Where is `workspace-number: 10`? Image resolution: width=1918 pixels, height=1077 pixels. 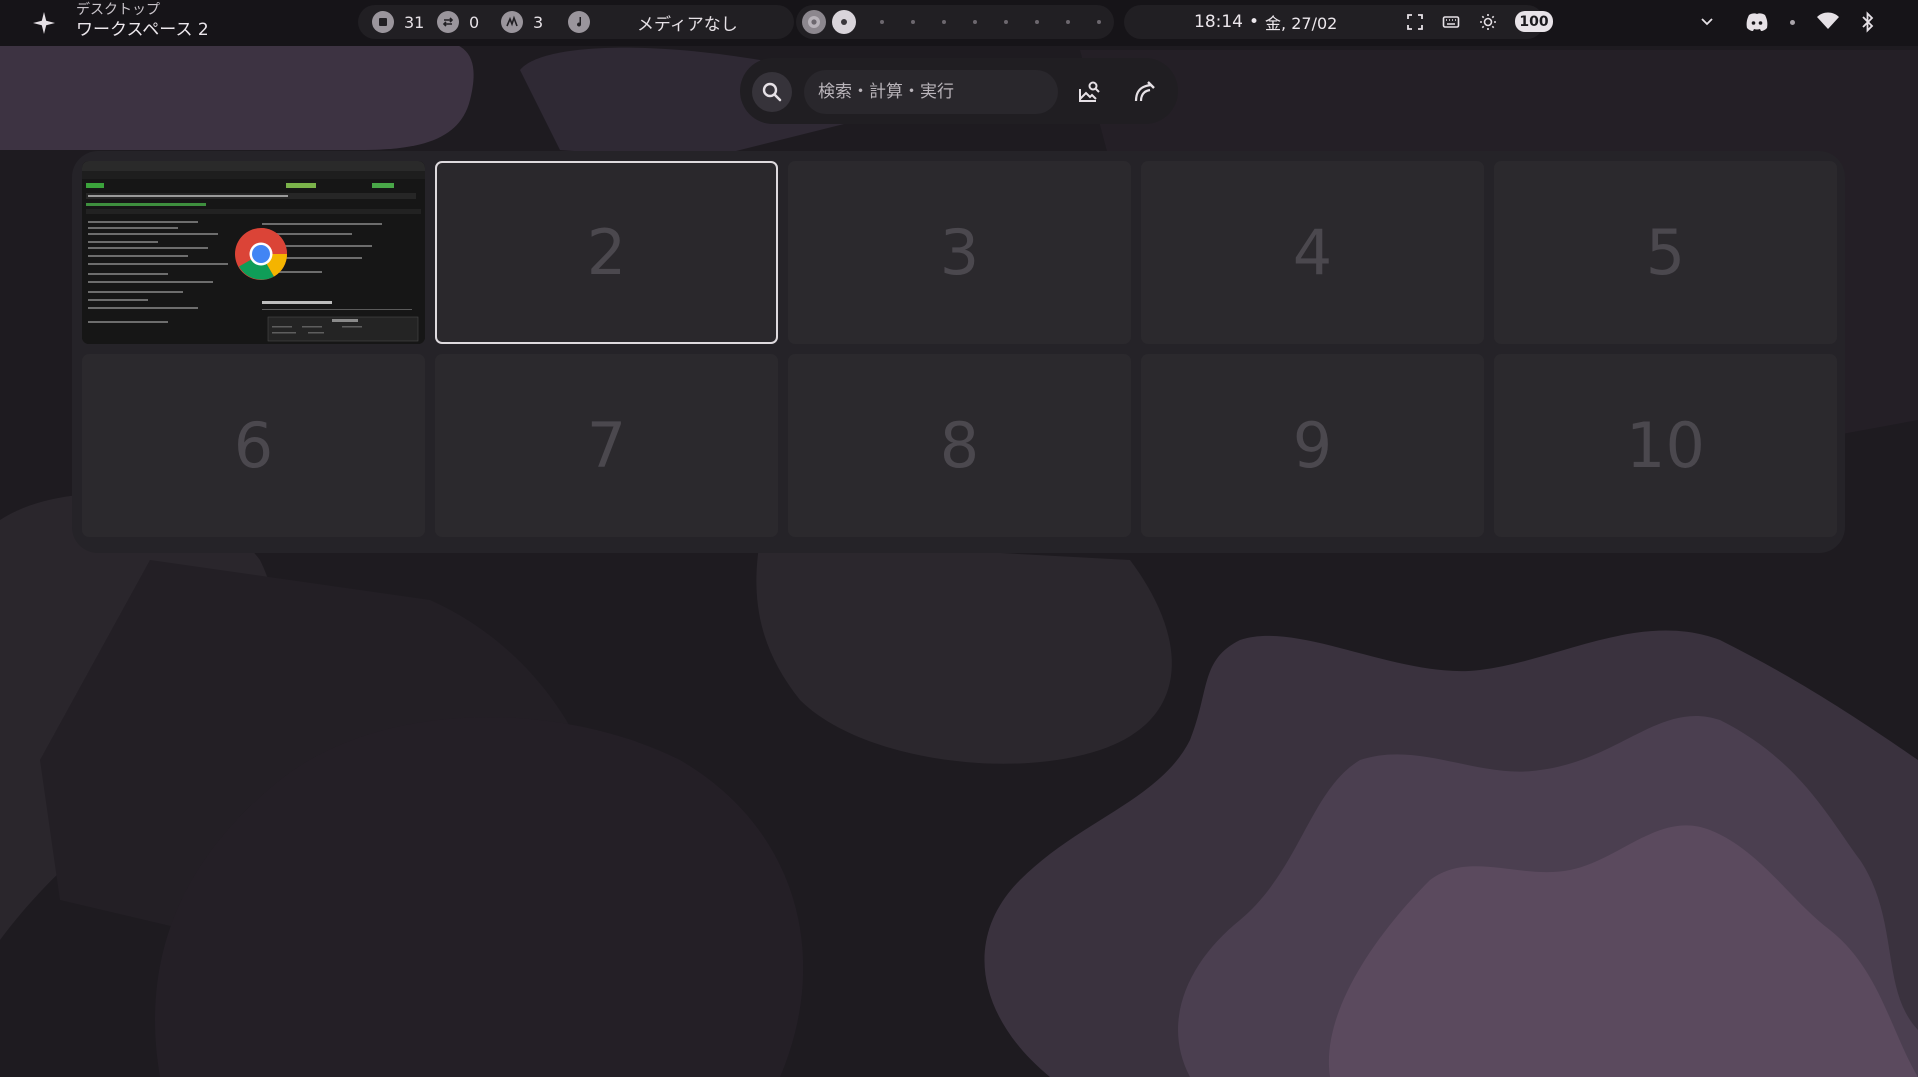
workspace-number: 10 is located at coordinates (1665, 445).